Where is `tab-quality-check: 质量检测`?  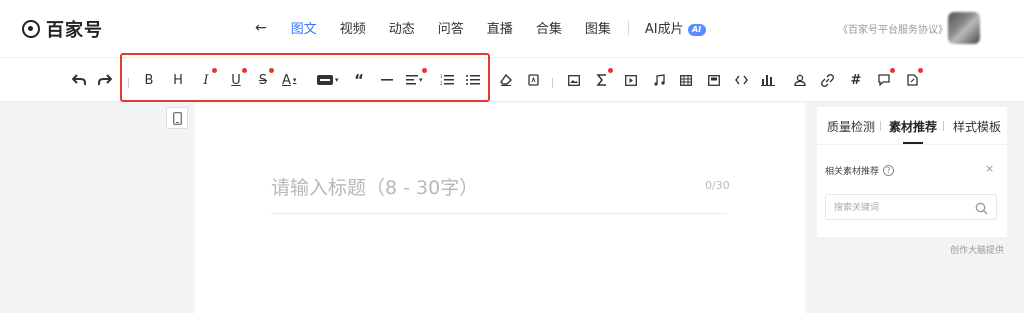 tab-quality-check: 质量检测 is located at coordinates (851, 126).